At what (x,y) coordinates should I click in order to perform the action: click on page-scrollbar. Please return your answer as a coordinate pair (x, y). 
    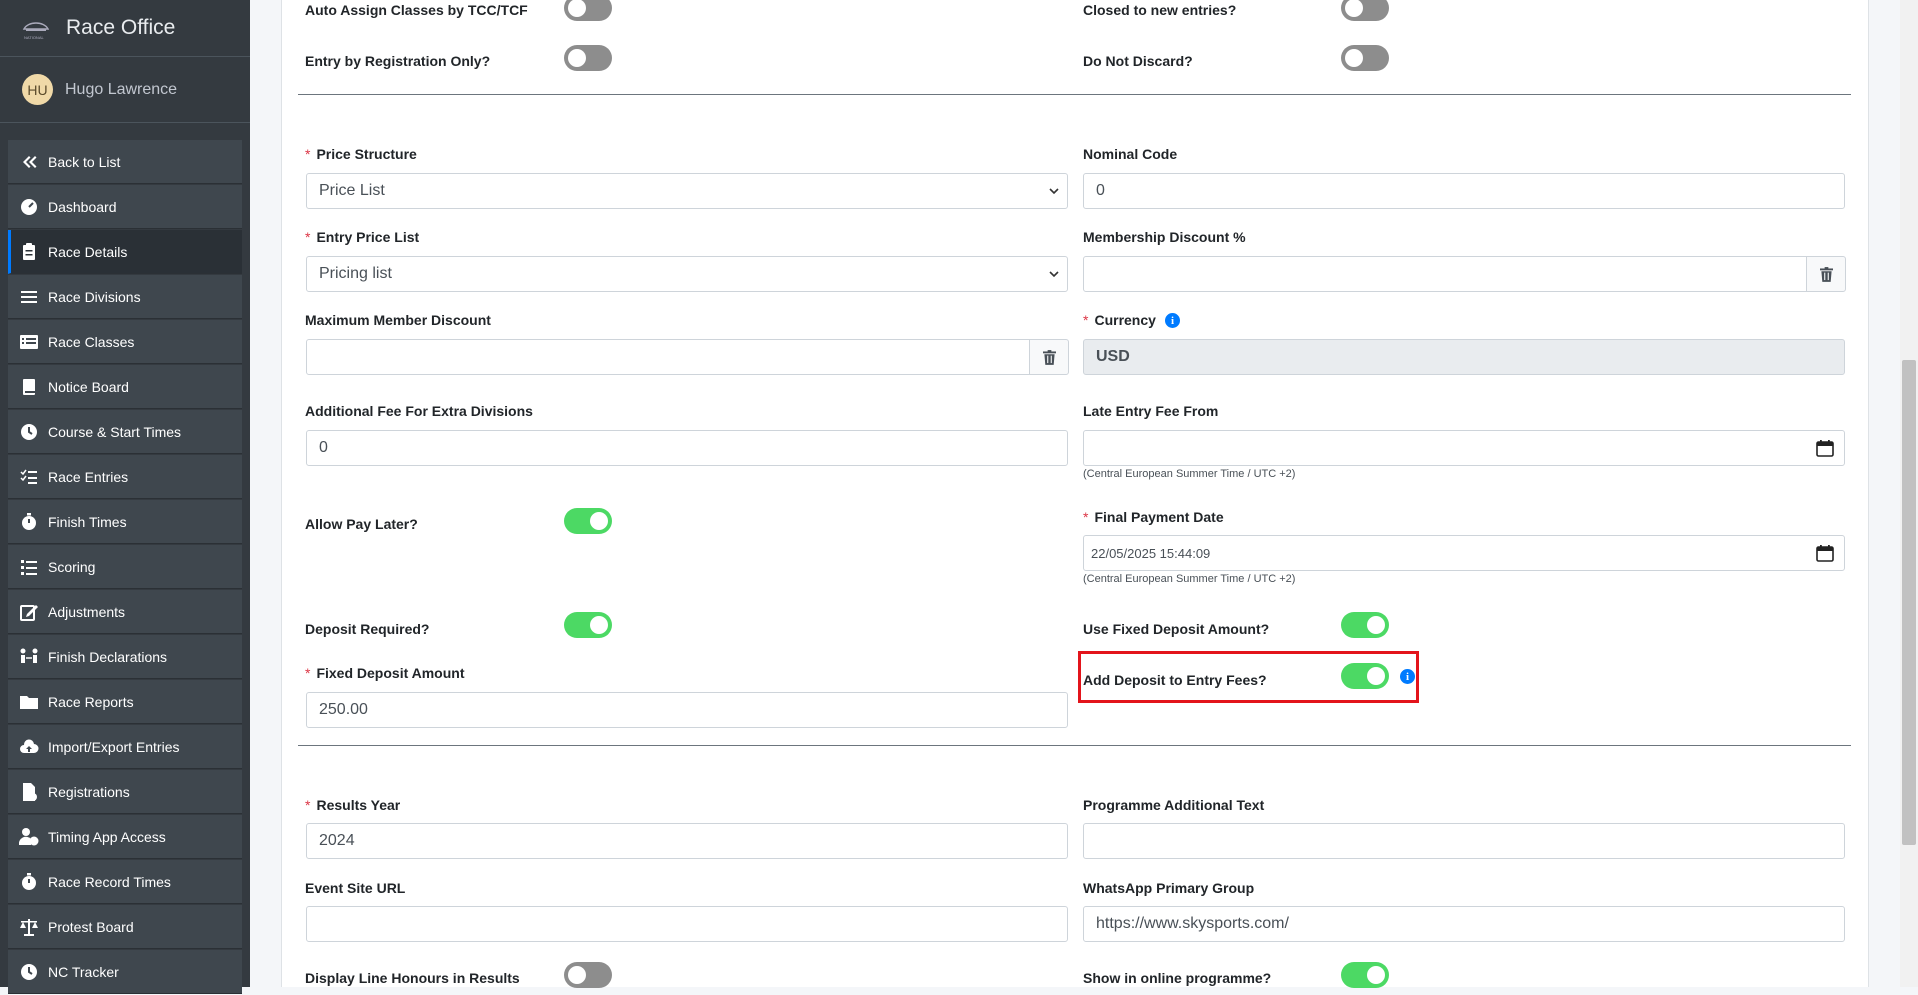
    Looking at the image, I should click on (1909, 493).